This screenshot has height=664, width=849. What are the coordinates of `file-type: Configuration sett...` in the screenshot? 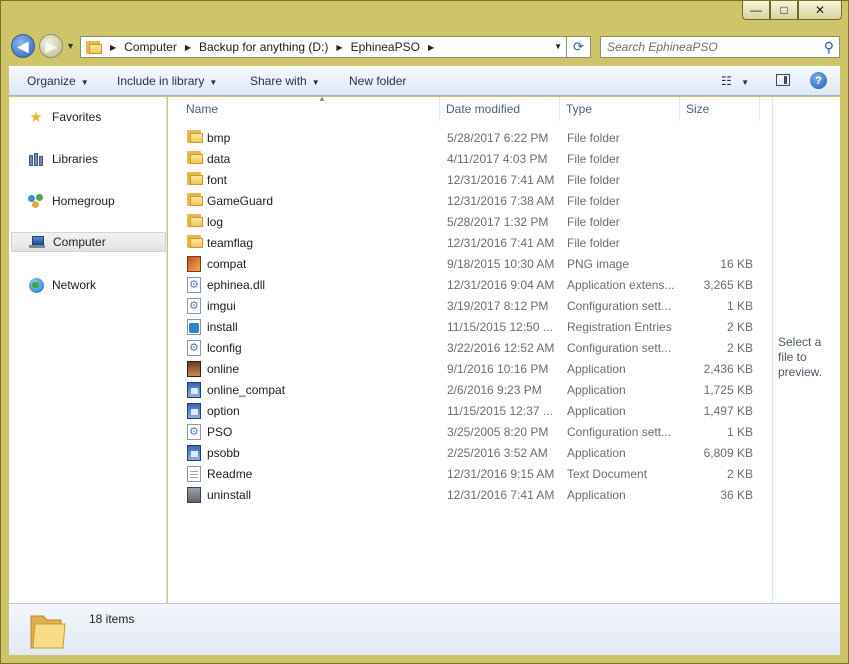 It's located at (619, 306).